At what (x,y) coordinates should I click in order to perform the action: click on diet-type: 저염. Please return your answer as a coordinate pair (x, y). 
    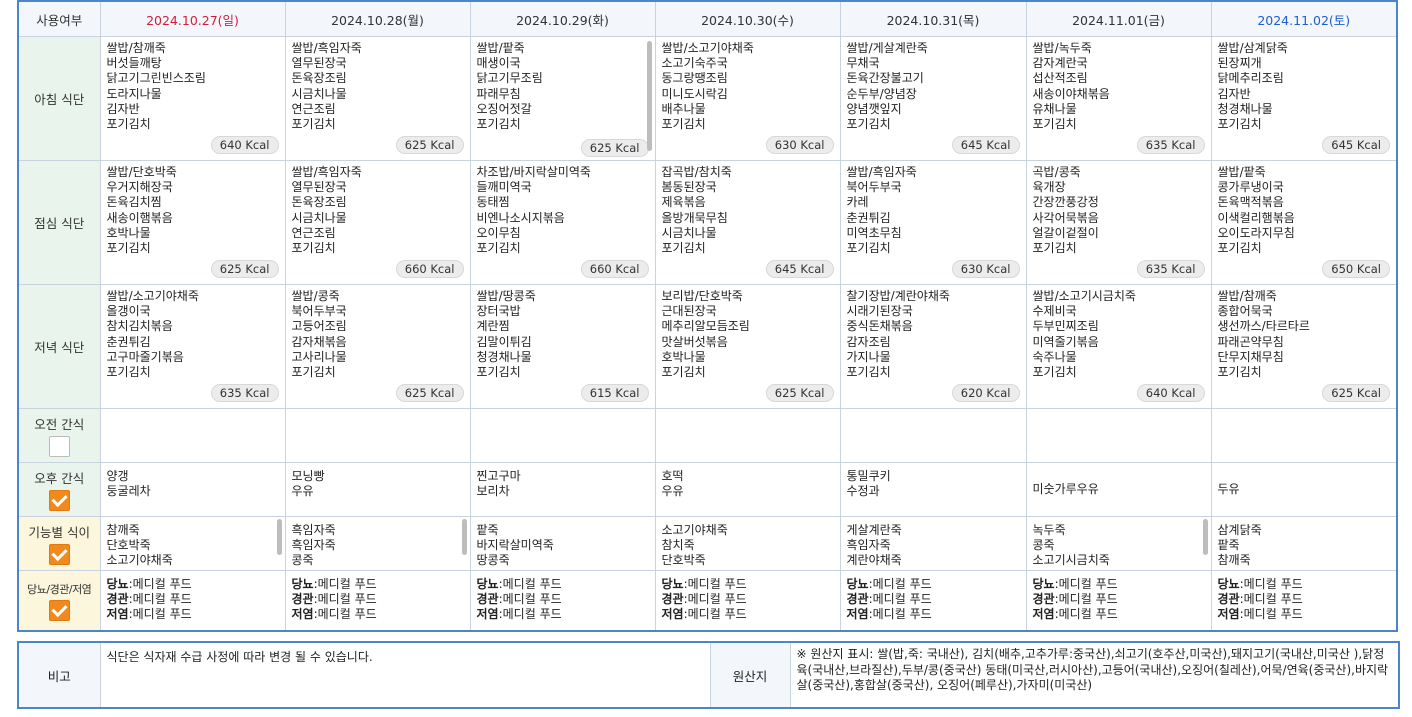
    Looking at the image, I should click on (1043, 614).